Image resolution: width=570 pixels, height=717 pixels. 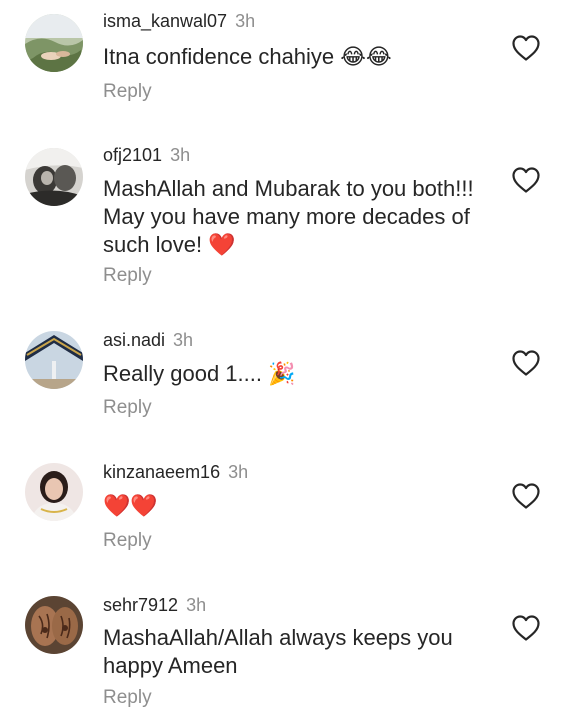 What do you see at coordinates (165, 21) in the screenshot?
I see `username: isma_kanwal07` at bounding box center [165, 21].